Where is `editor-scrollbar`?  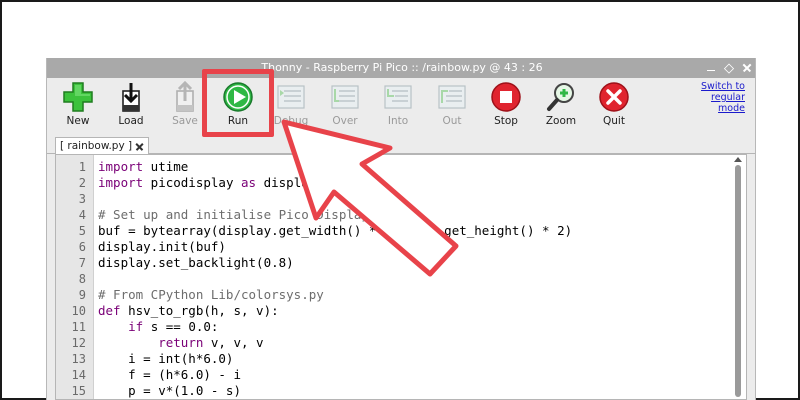 editor-scrollbar is located at coordinates (738, 277).